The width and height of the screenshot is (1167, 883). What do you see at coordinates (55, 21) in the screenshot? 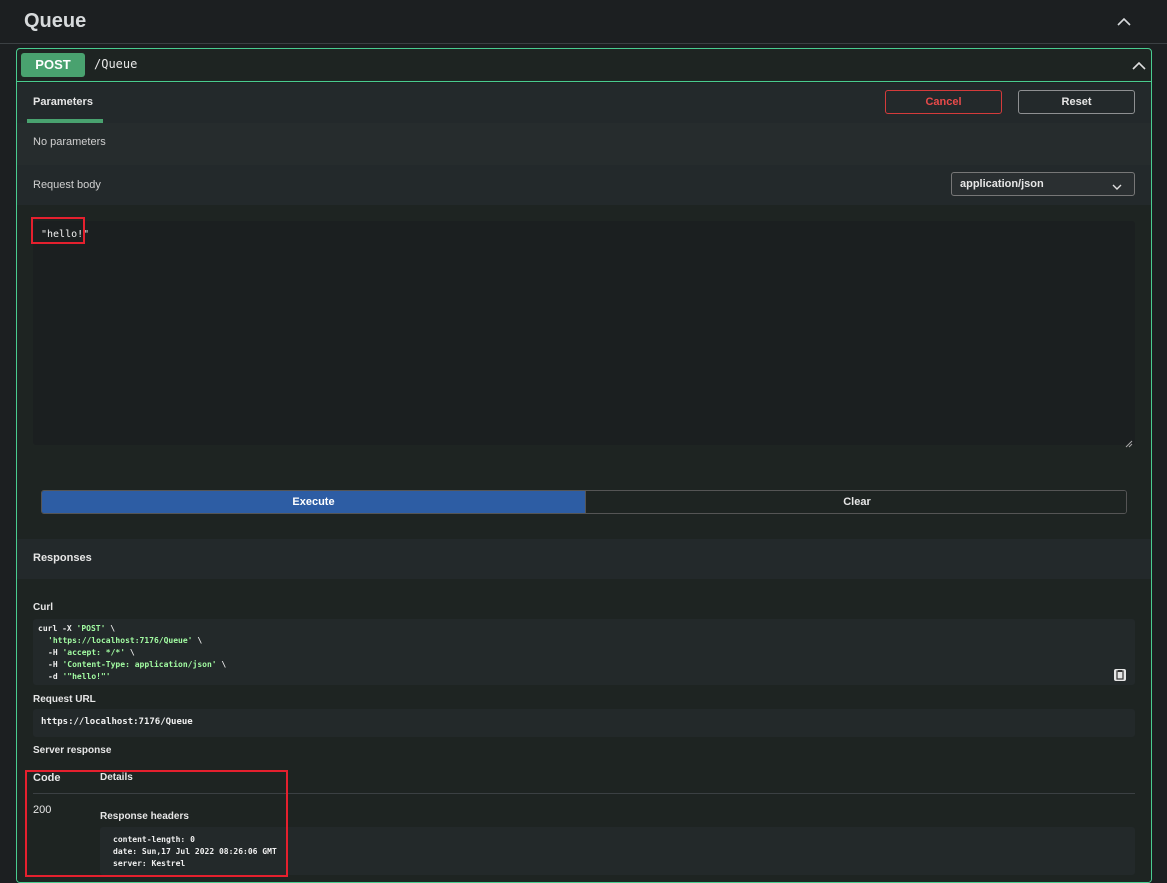
I see `section-title: Queue` at bounding box center [55, 21].